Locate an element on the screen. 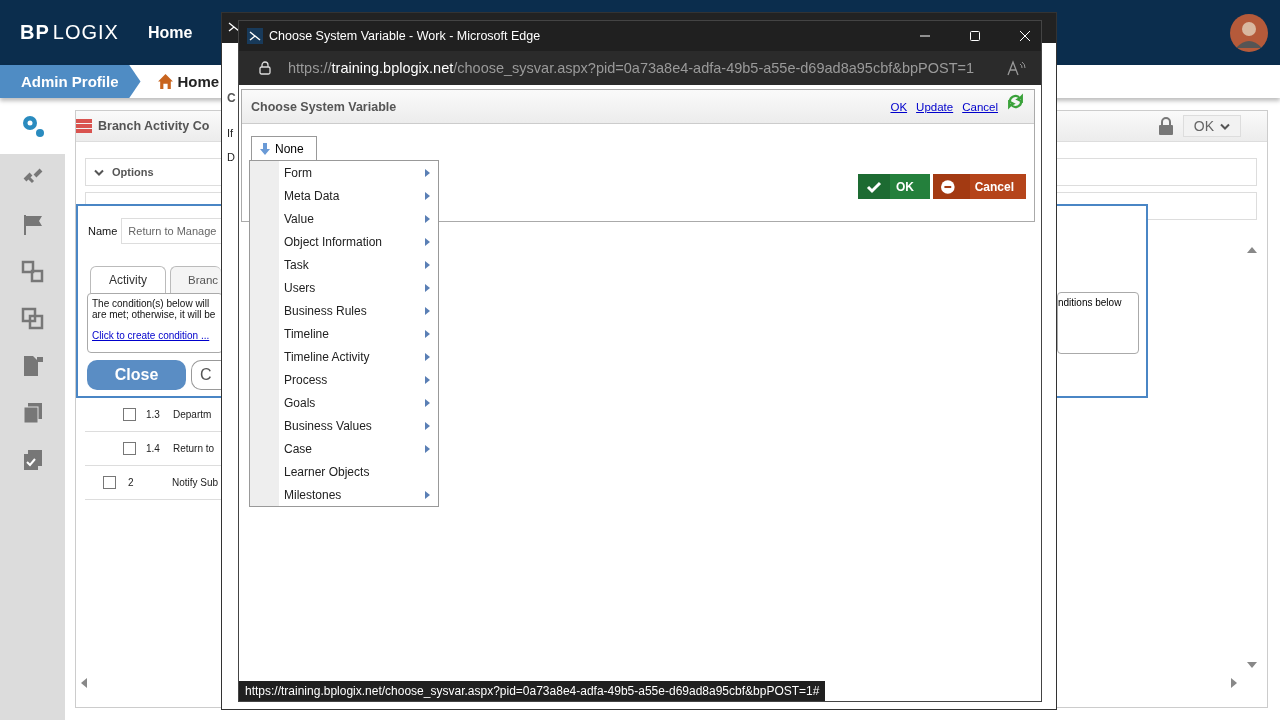 The width and height of the screenshot is (1280, 720). sidebar-item is located at coordinates (32, 126).